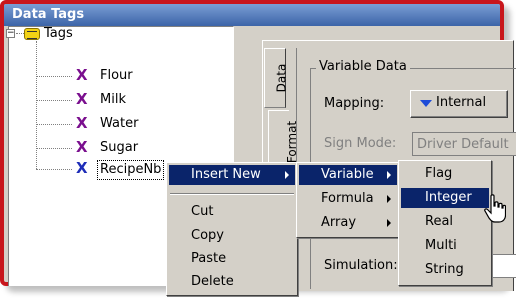 The width and height of the screenshot is (516, 298). I want to click on menu-item-flag: Flag, so click(445, 174).